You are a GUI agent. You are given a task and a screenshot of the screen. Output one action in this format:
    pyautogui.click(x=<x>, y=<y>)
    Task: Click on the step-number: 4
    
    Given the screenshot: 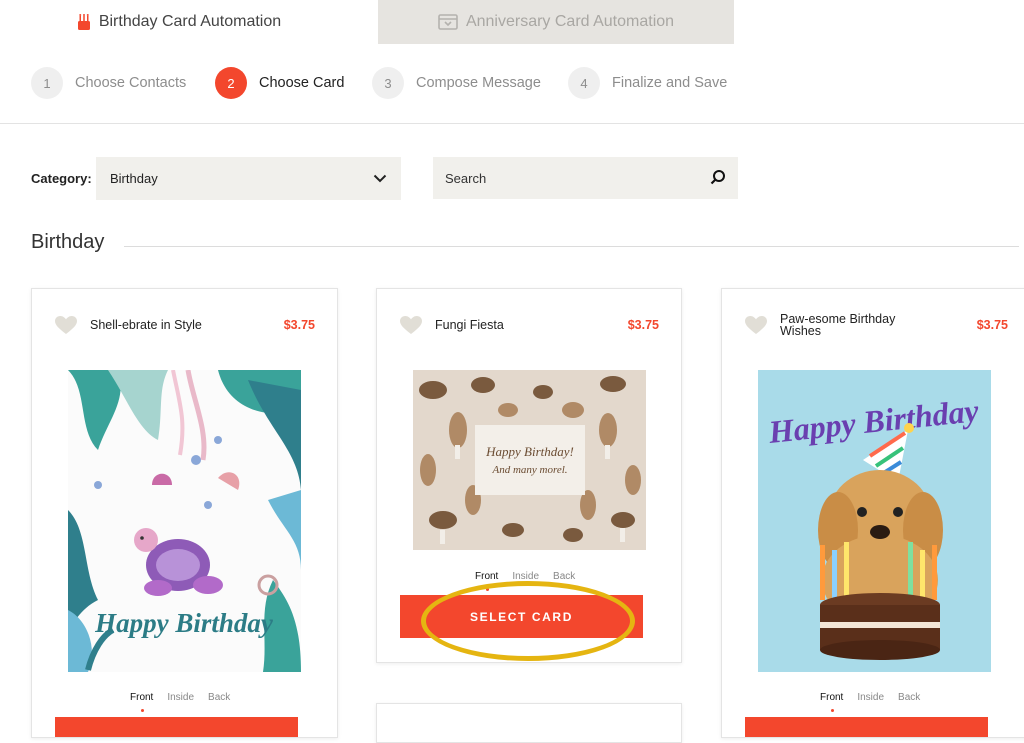 What is the action you would take?
    pyautogui.click(x=584, y=83)
    